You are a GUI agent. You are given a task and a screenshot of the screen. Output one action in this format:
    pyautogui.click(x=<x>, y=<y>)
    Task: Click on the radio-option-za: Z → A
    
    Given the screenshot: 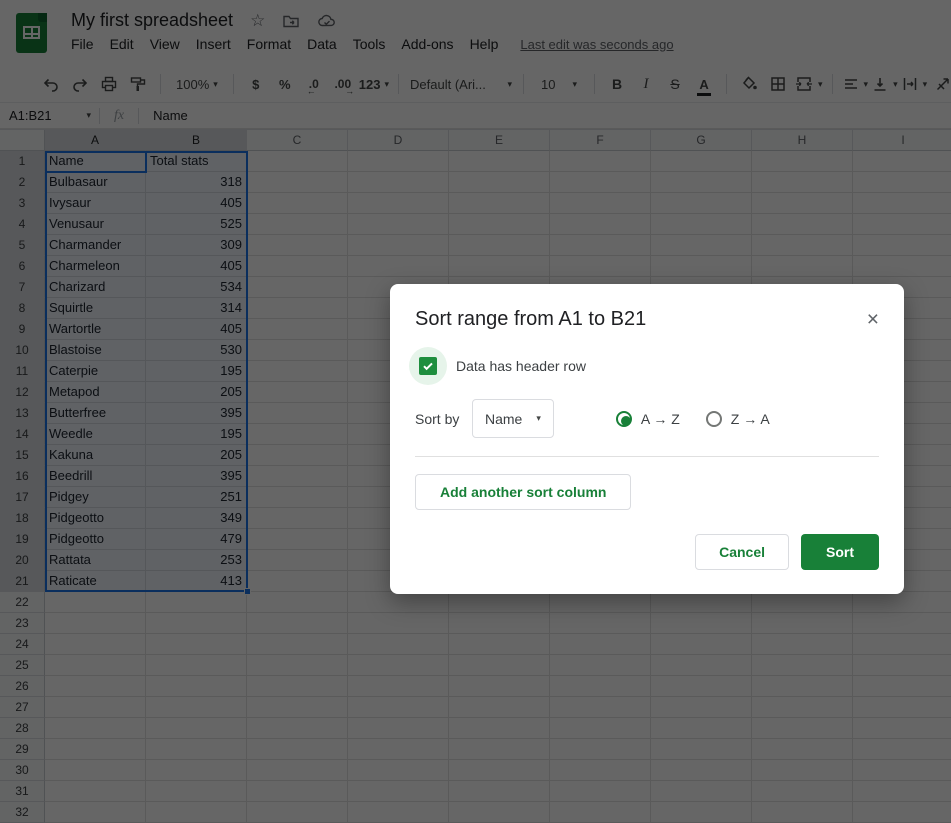 What is the action you would take?
    pyautogui.click(x=737, y=418)
    